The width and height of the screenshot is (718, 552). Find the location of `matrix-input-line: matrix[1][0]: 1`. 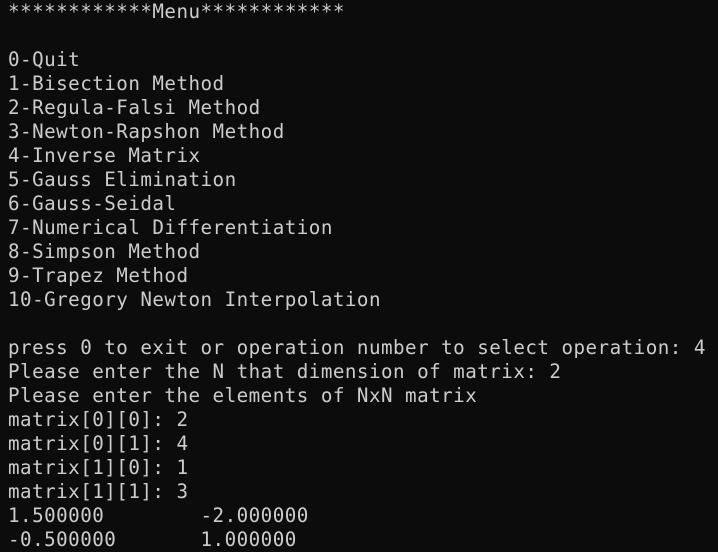

matrix-input-line: matrix[1][0]: 1 is located at coordinates (98, 467).